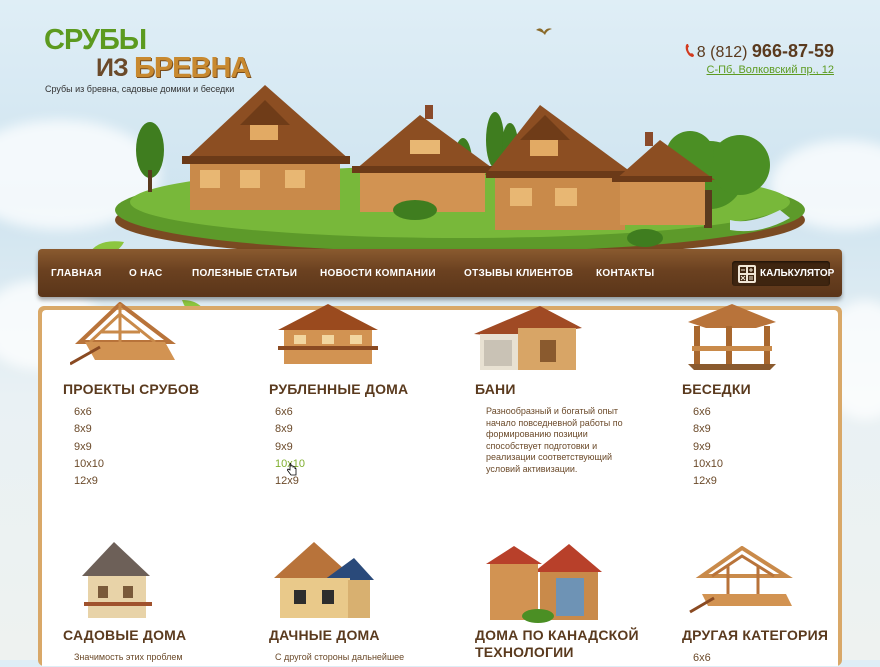 The width and height of the screenshot is (880, 667). I want to click on nav-contacts: КОНТАКТЫ, so click(625, 273).